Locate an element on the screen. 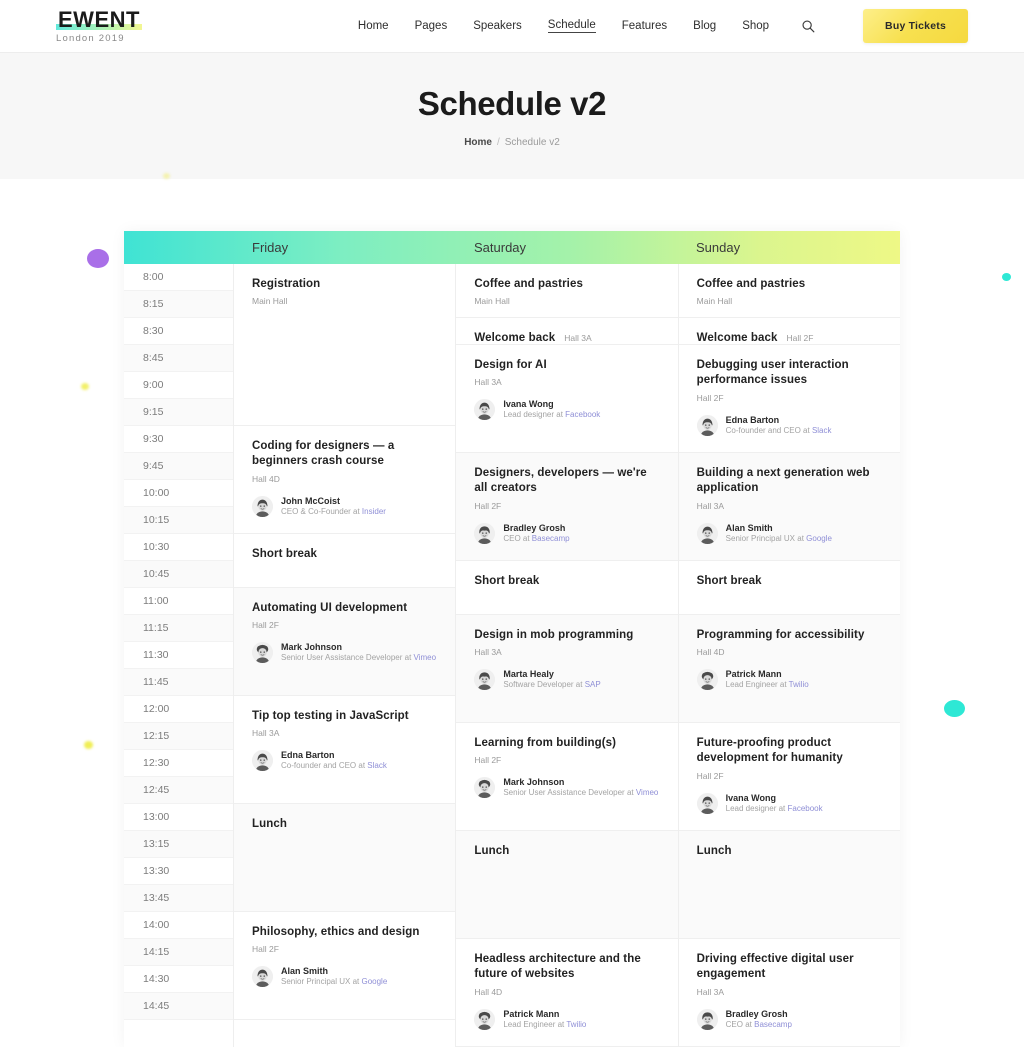 The image size is (1024, 1047). speaker-info: Marta Healy Software Developer at SAP is located at coordinates (551, 679).